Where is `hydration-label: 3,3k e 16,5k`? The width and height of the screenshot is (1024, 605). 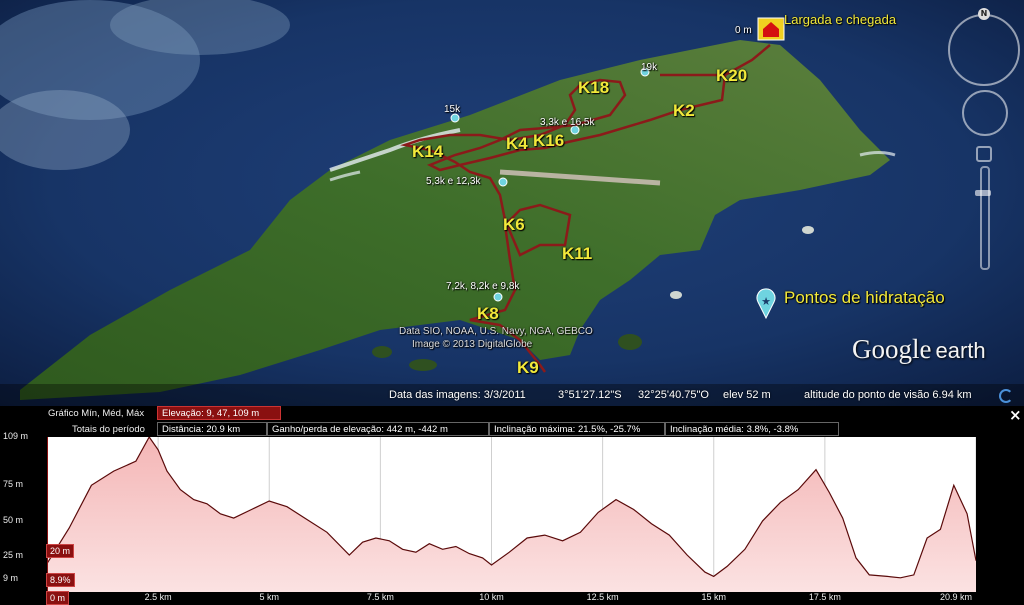 hydration-label: 3,3k e 16,5k is located at coordinates (567, 122).